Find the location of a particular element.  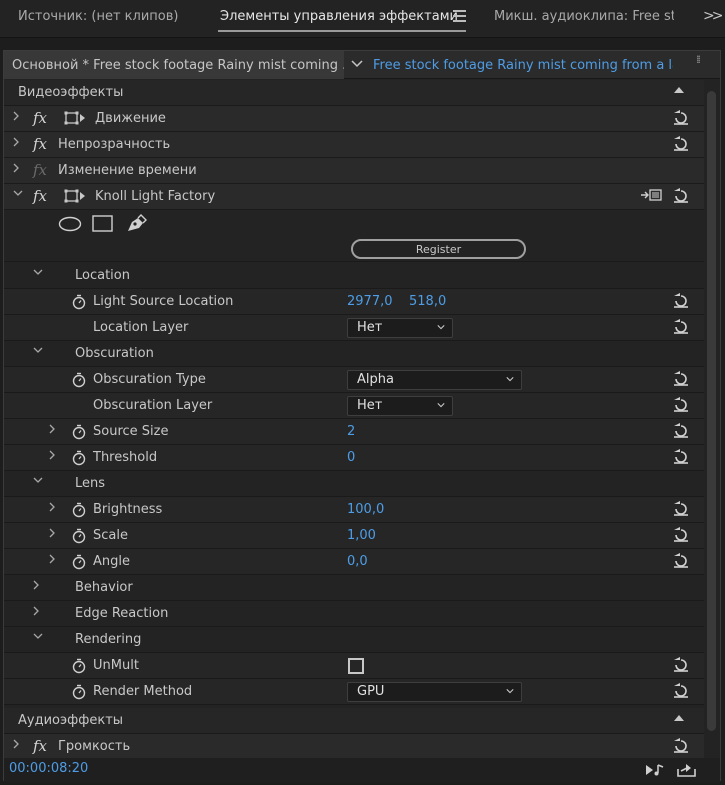

group-edge-reaction: Edge Reaction is located at coordinates (354, 614).